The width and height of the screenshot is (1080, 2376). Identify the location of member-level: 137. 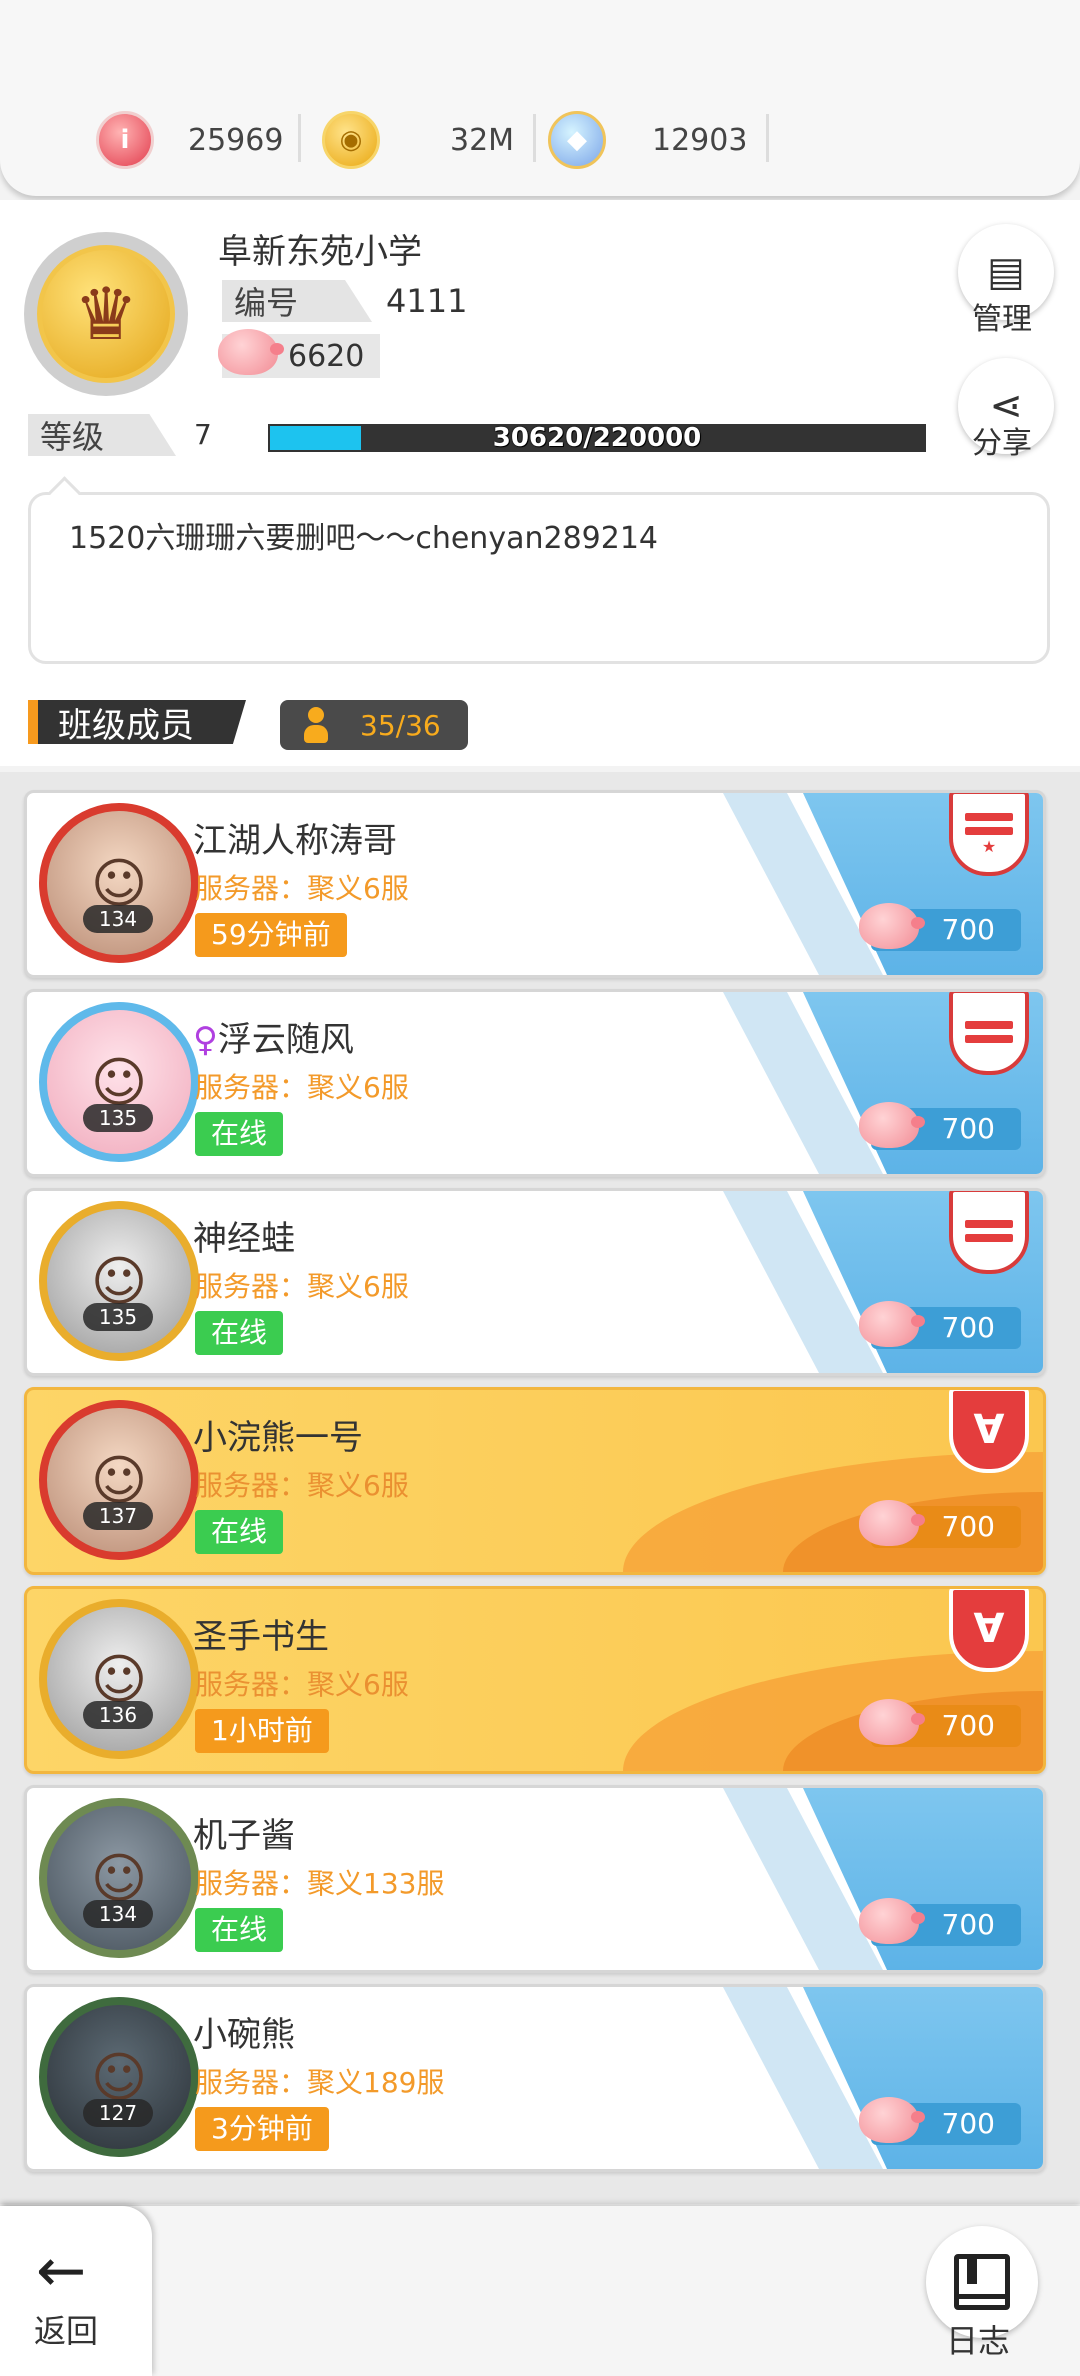
(118, 1516).